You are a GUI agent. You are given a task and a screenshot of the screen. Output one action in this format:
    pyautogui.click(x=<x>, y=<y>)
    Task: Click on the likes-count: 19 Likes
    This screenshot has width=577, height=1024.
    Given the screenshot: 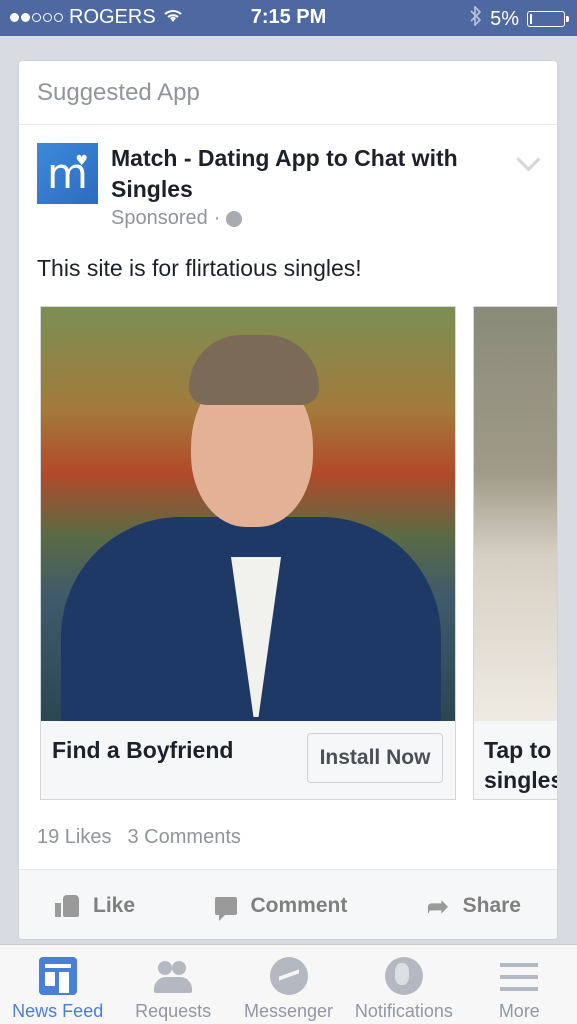 What is the action you would take?
    pyautogui.click(x=74, y=837)
    